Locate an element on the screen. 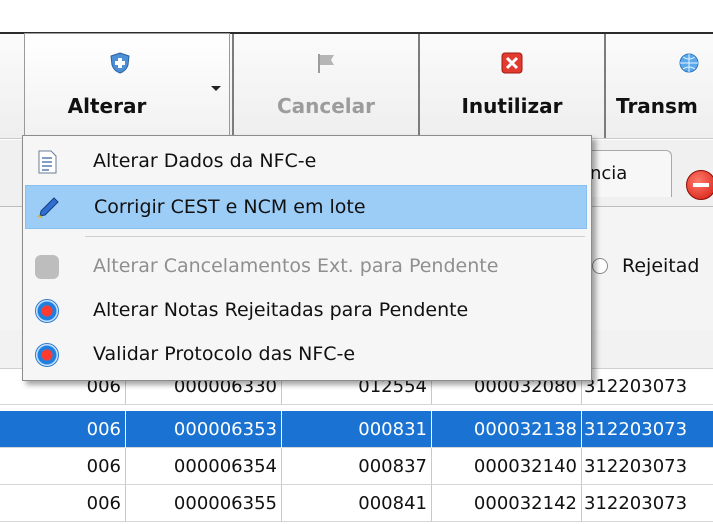  cell-codigo: 000831 is located at coordinates (357, 429).